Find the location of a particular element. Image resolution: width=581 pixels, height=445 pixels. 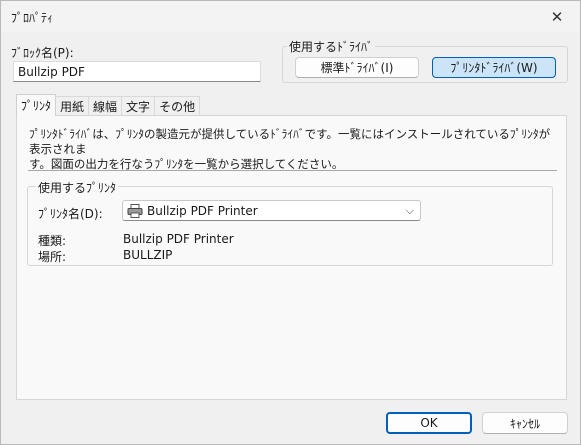

printer-group-caption: 使用するﾌﾟﾘﾝﾀ is located at coordinates (77, 187).